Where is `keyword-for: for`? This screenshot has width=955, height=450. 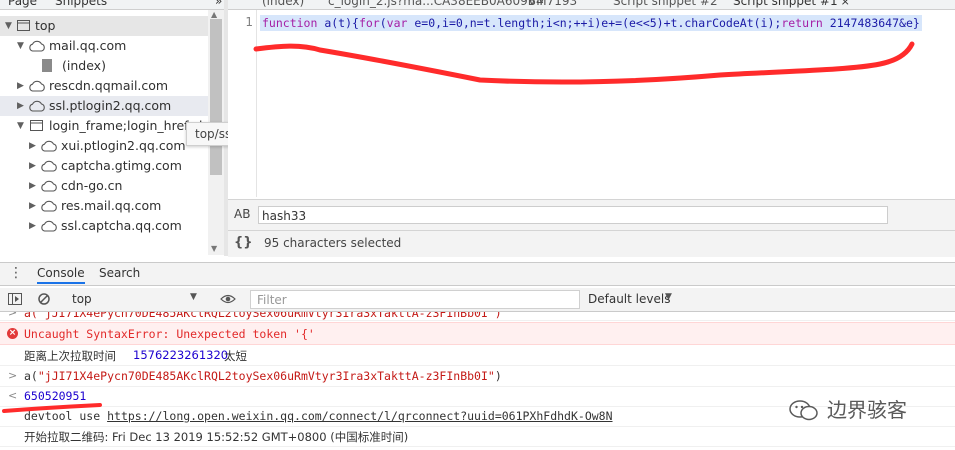
keyword-for: for is located at coordinates (369, 23).